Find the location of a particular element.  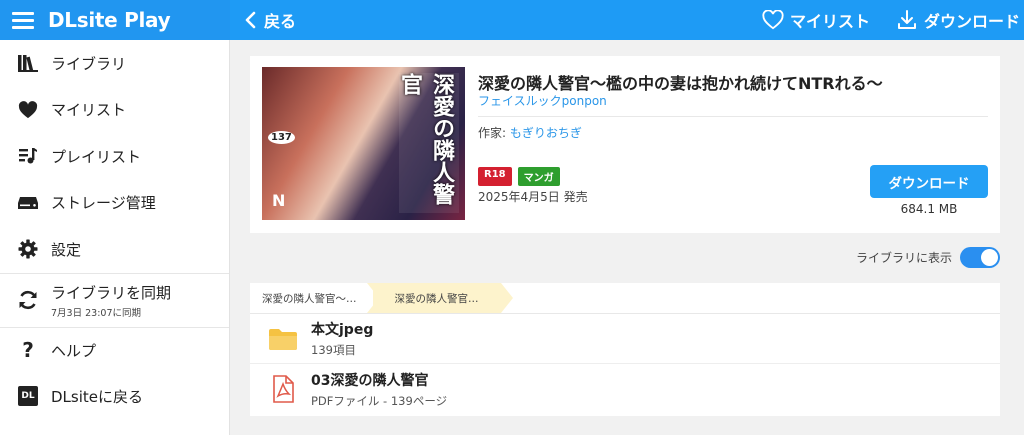

sidebar-item-playlist: プレイリスト is located at coordinates (114, 156).